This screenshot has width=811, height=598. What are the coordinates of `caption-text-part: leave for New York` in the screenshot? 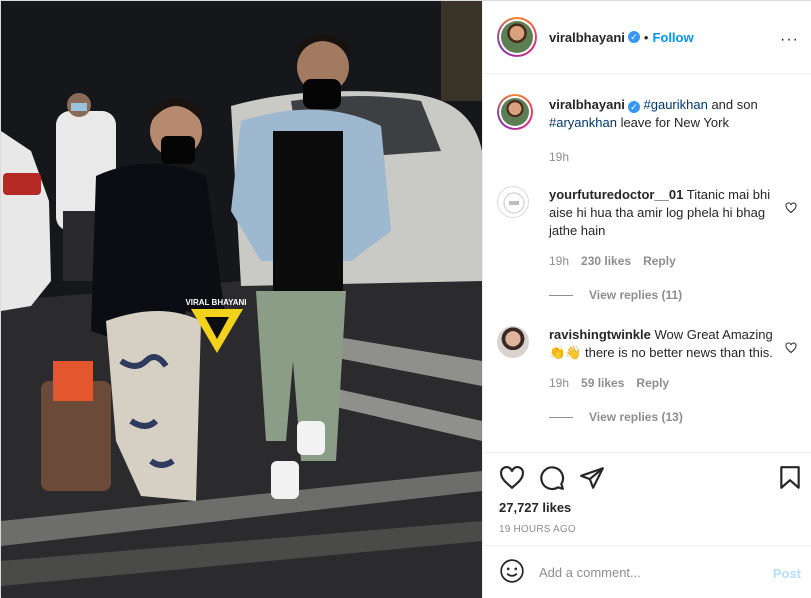 It's located at (672, 122).